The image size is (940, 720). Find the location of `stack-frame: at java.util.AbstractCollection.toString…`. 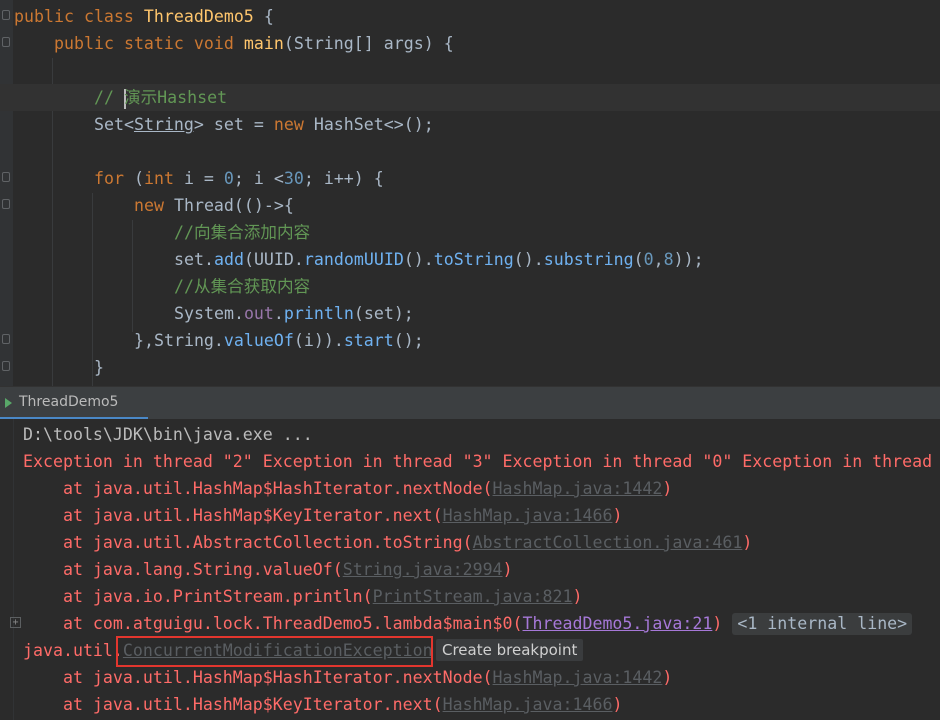

stack-frame: at java.util.AbstractCollection.toString… is located at coordinates (388, 542).